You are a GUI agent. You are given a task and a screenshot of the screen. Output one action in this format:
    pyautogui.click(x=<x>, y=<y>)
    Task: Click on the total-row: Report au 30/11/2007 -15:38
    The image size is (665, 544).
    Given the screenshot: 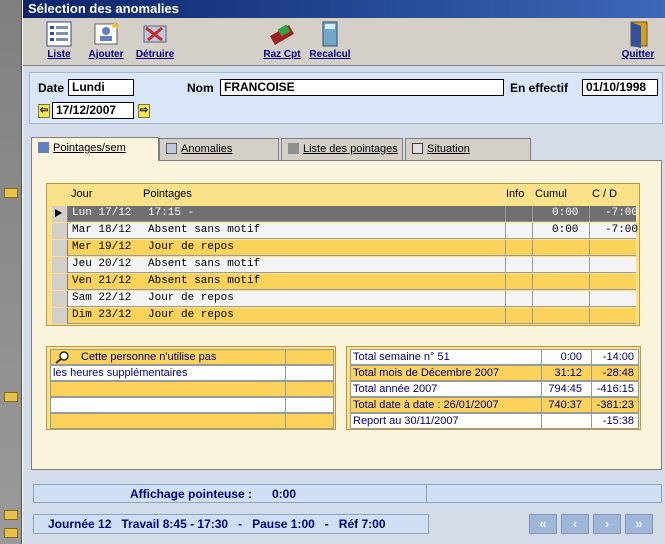 What is the action you would take?
    pyautogui.click(x=494, y=421)
    